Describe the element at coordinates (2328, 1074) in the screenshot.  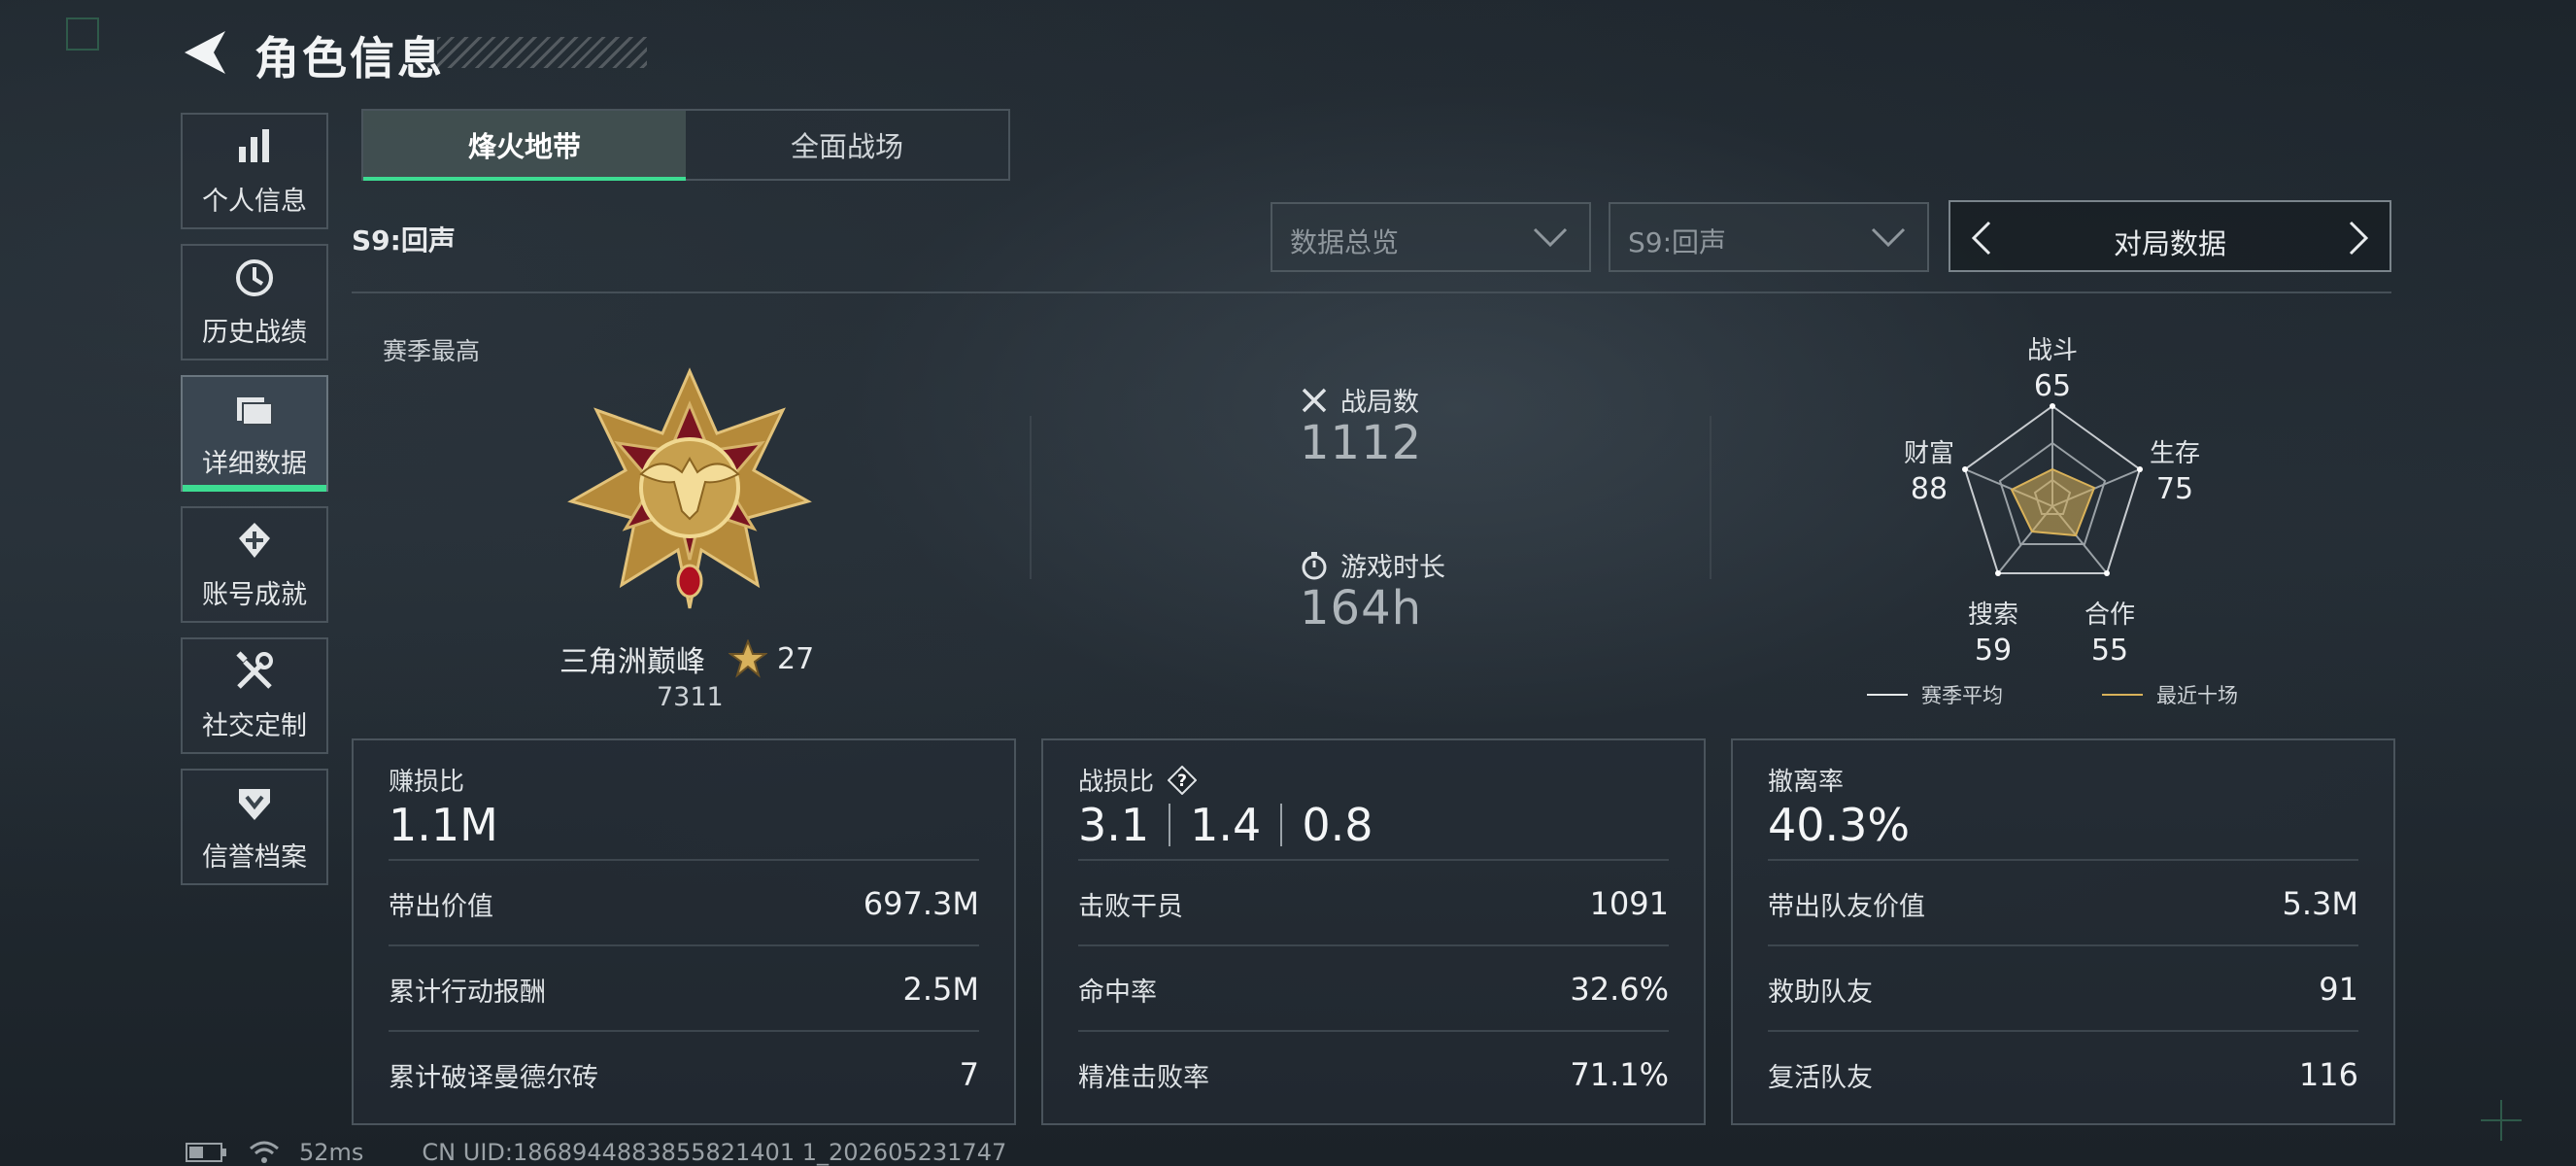
I see `stat-value: 116` at that location.